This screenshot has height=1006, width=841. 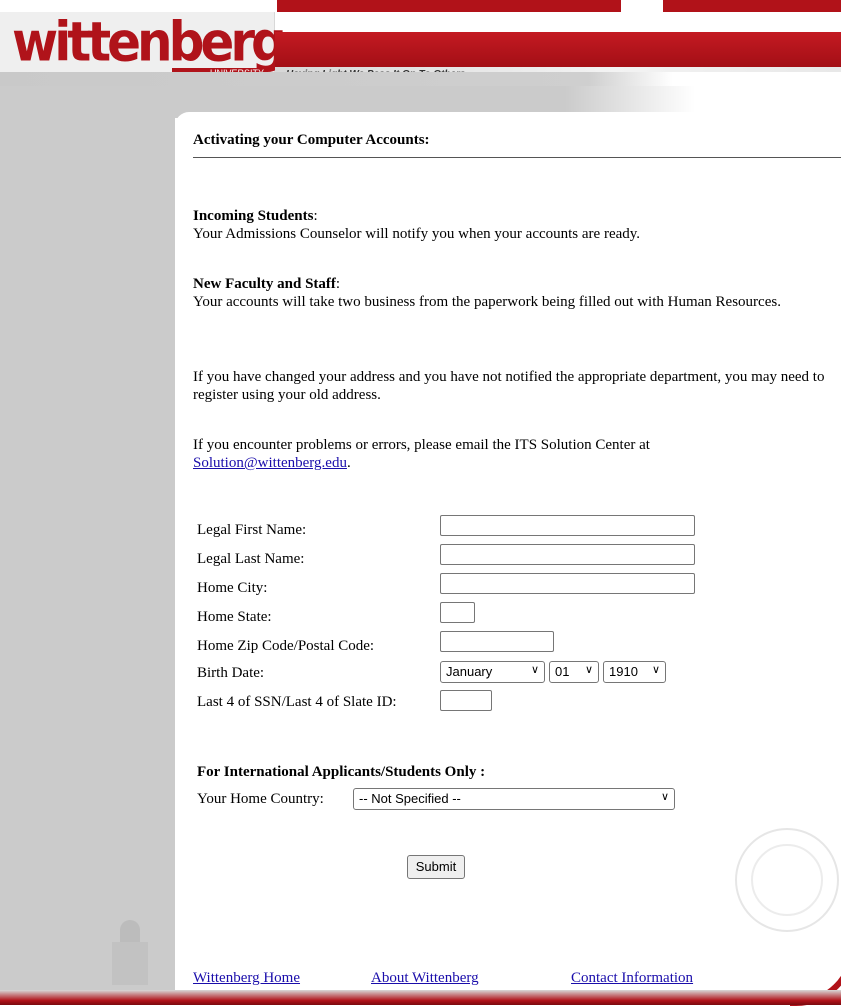 I want to click on last-name-label: Legal Last Name:, so click(x=251, y=559).